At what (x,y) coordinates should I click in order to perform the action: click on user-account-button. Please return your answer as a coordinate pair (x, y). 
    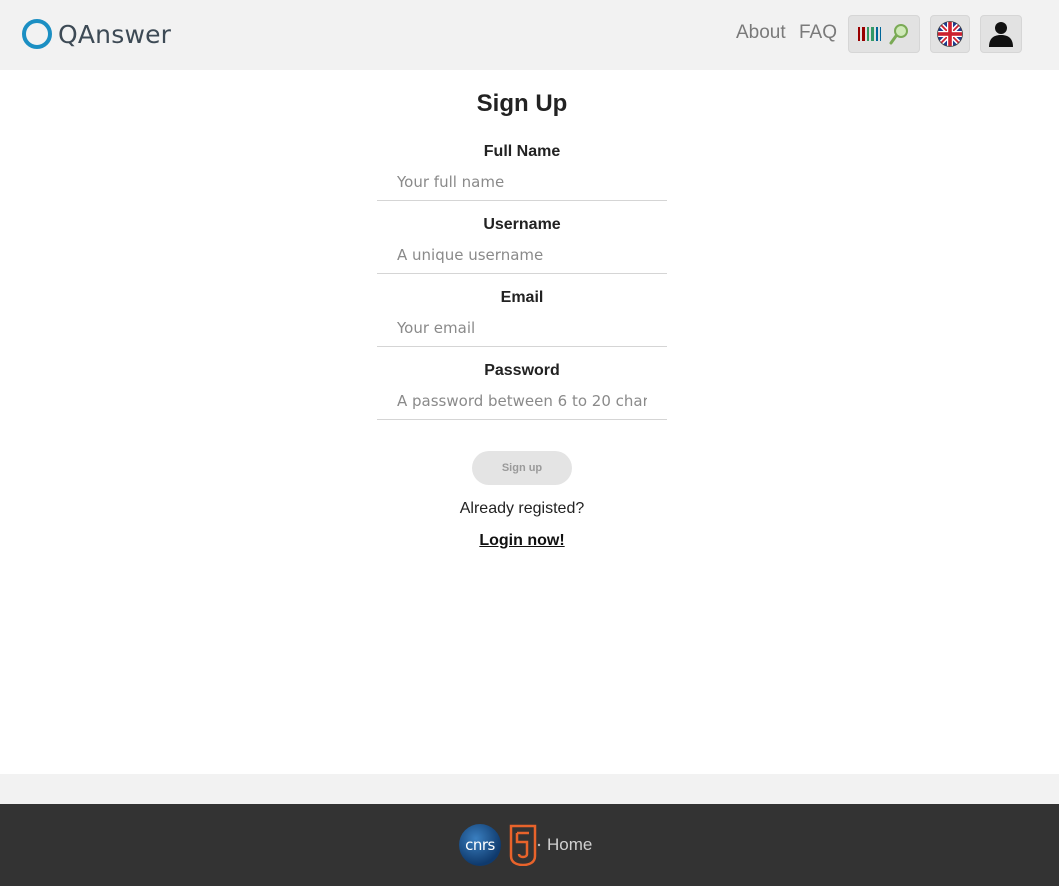
    Looking at the image, I should click on (1001, 34).